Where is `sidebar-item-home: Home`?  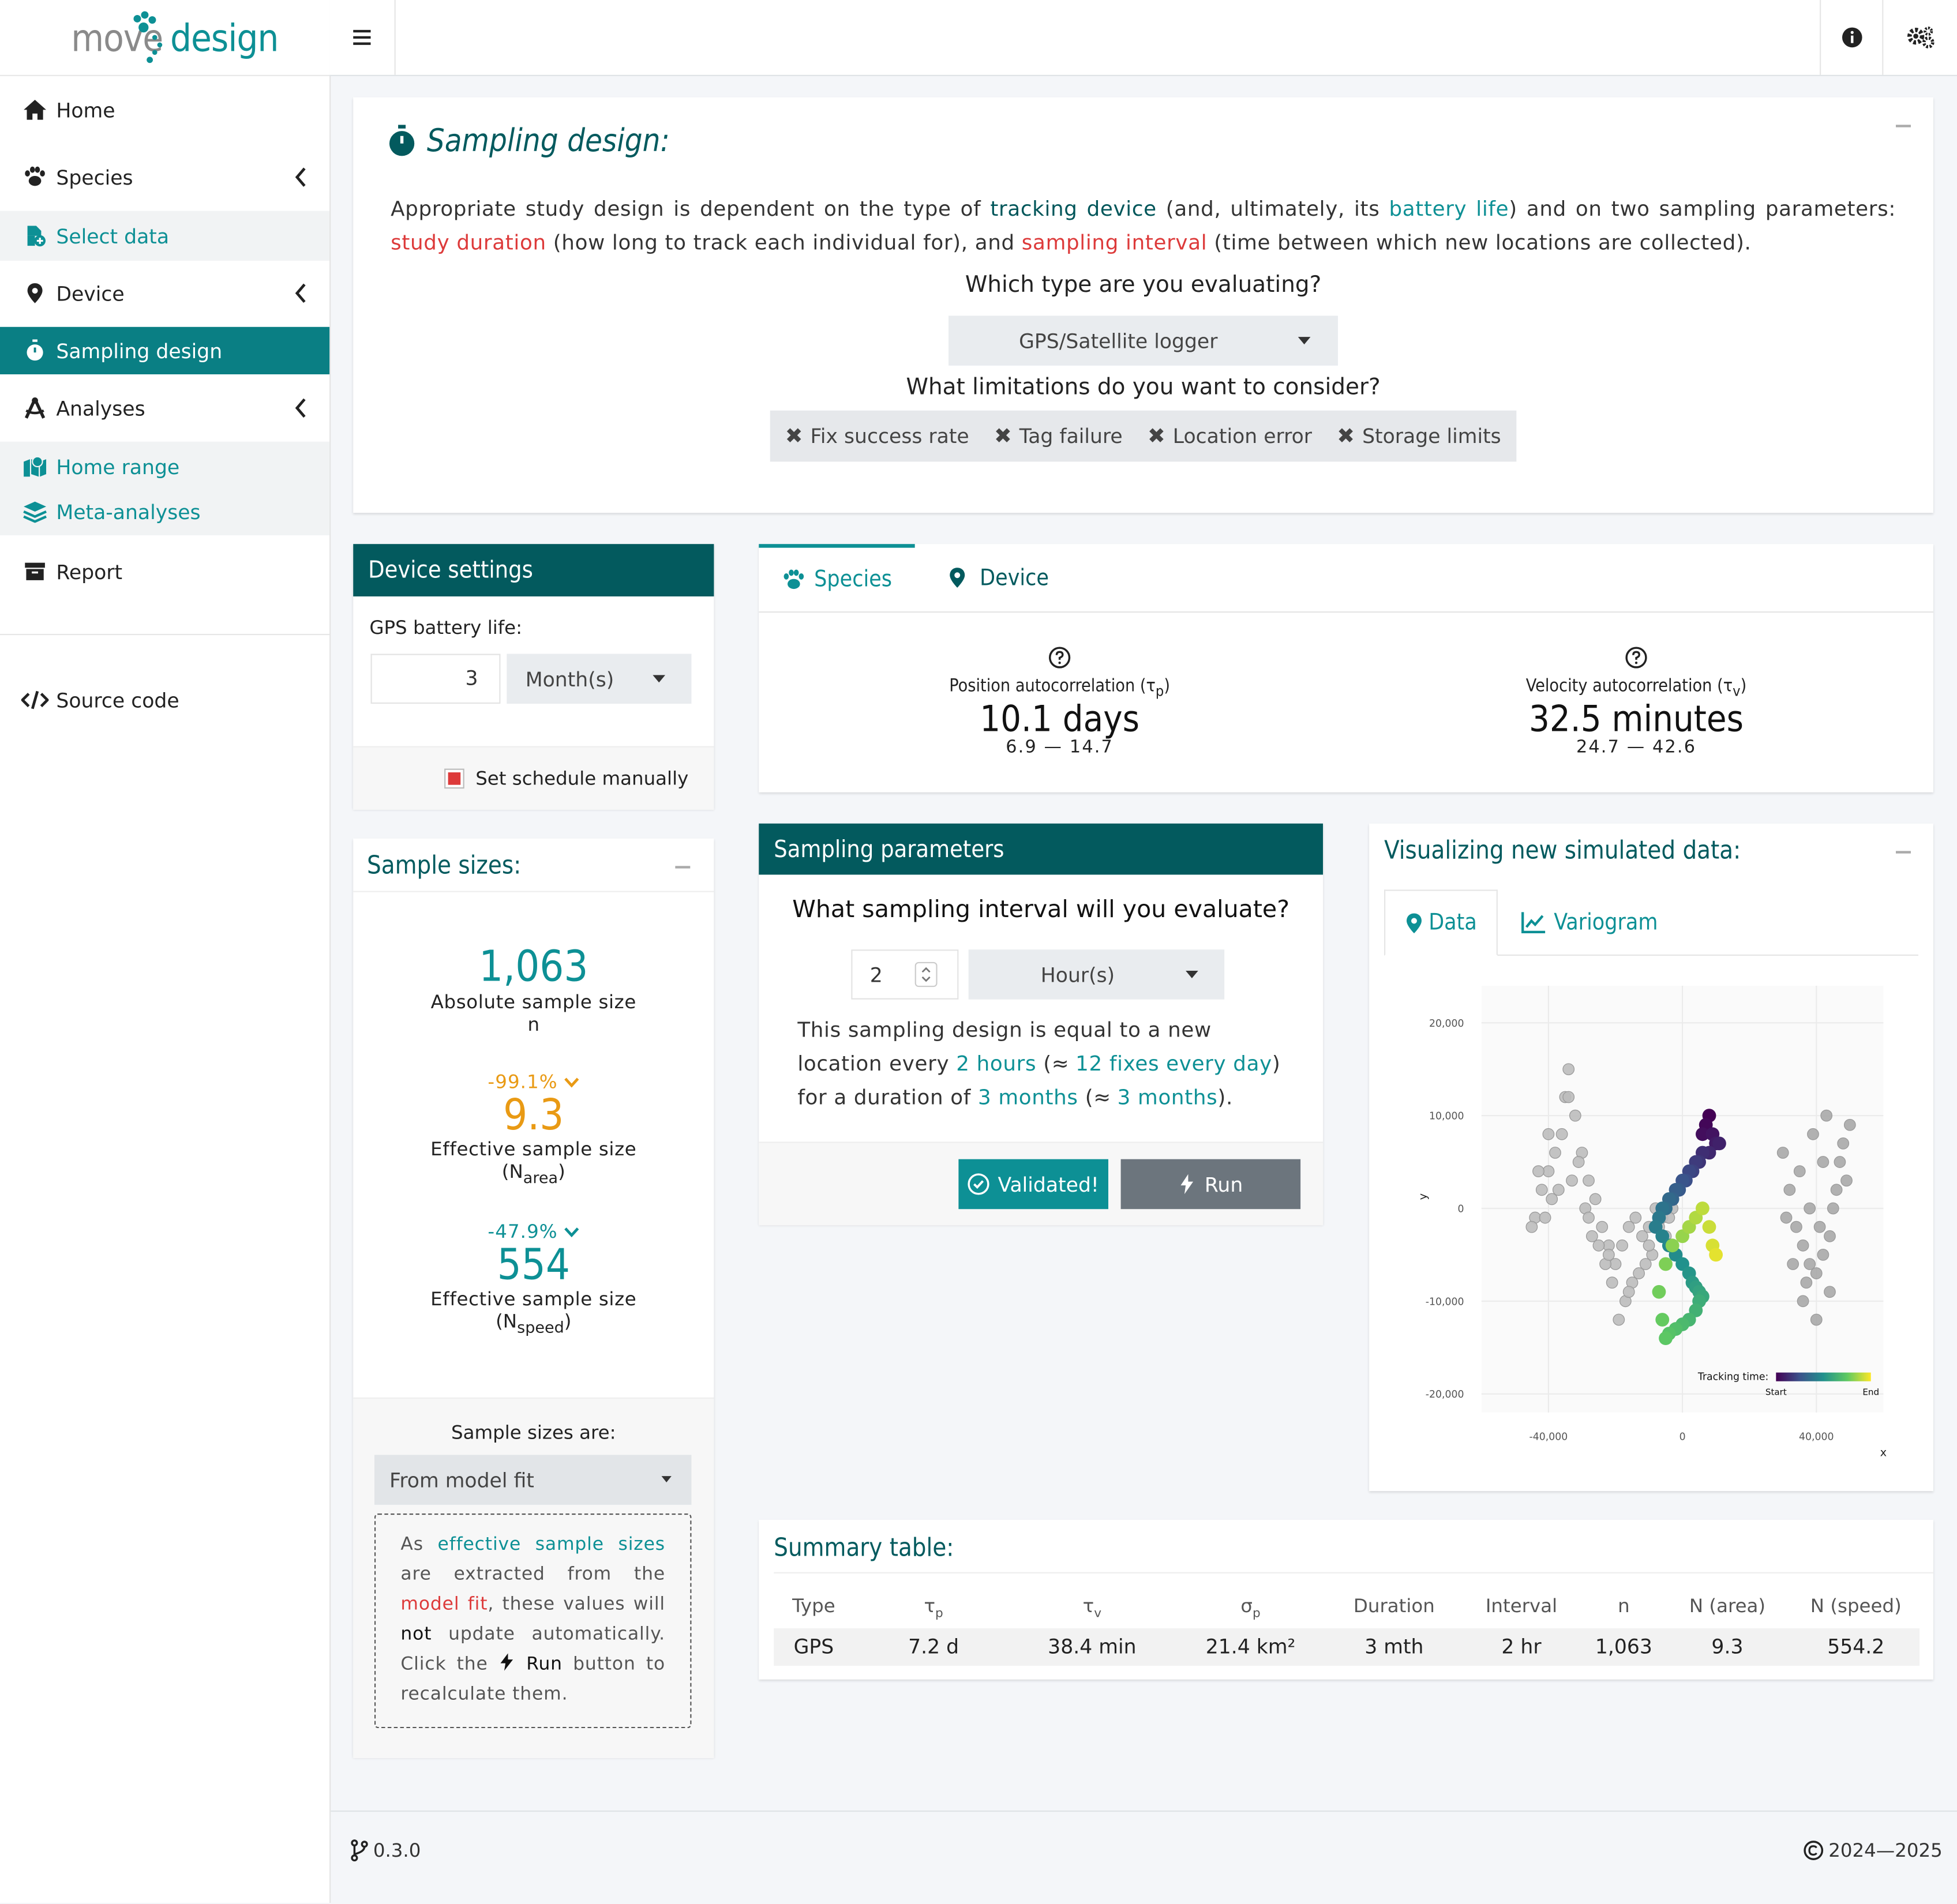 sidebar-item-home: Home is located at coordinates (164, 110).